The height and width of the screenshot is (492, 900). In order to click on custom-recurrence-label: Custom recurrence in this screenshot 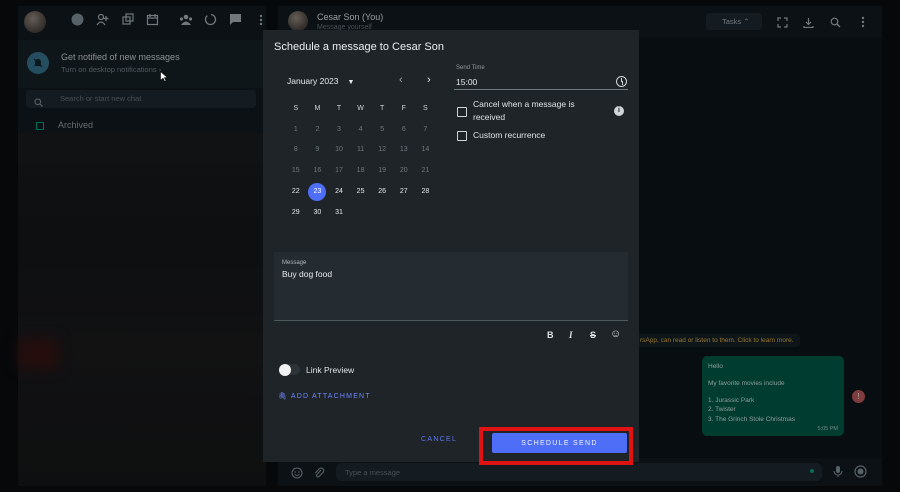, I will do `click(509, 135)`.